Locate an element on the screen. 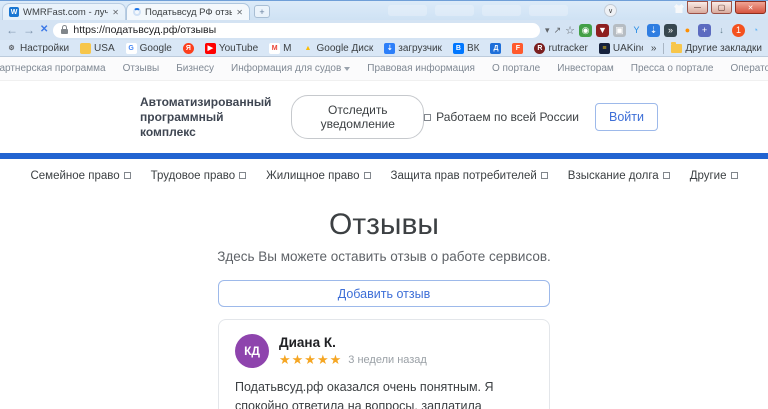  bookmark-item: M M is located at coordinates (280, 48).